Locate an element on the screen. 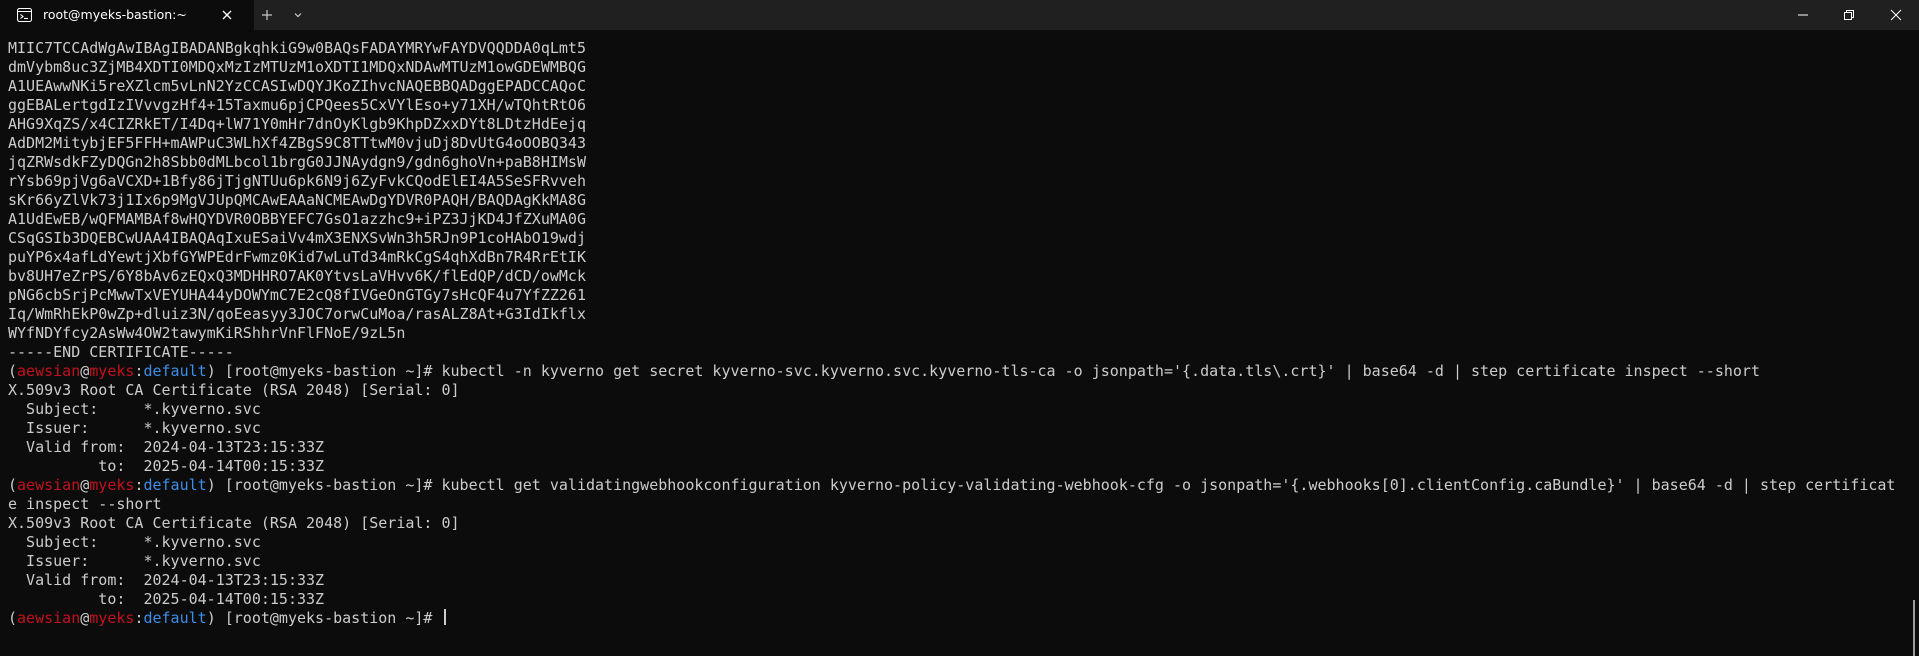  maximize-button is located at coordinates (1849, 15).